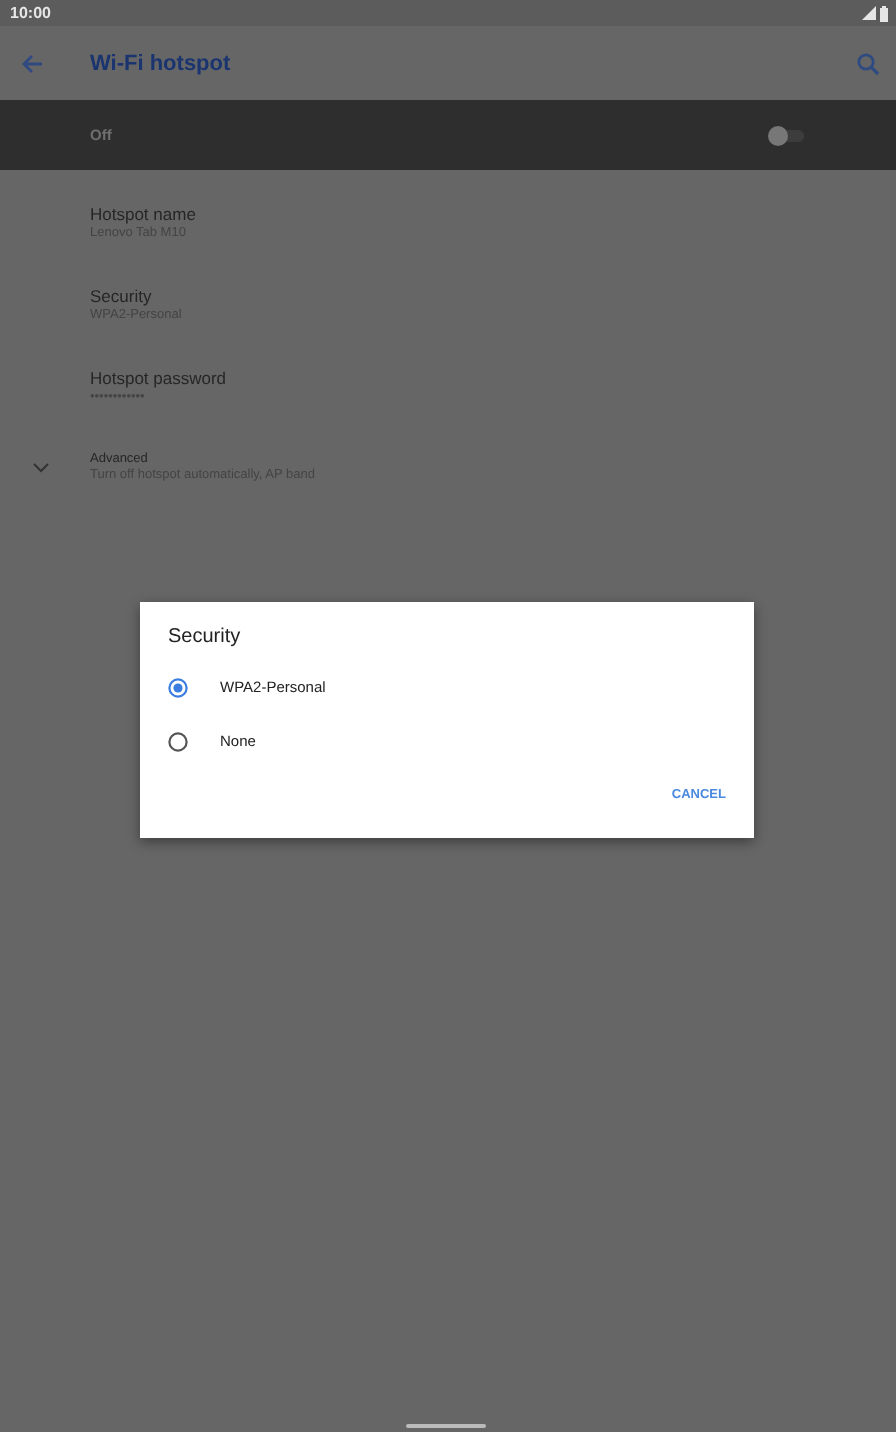 The image size is (896, 1432). Describe the element at coordinates (32, 63) in the screenshot. I see `back-arrow-icon` at that location.